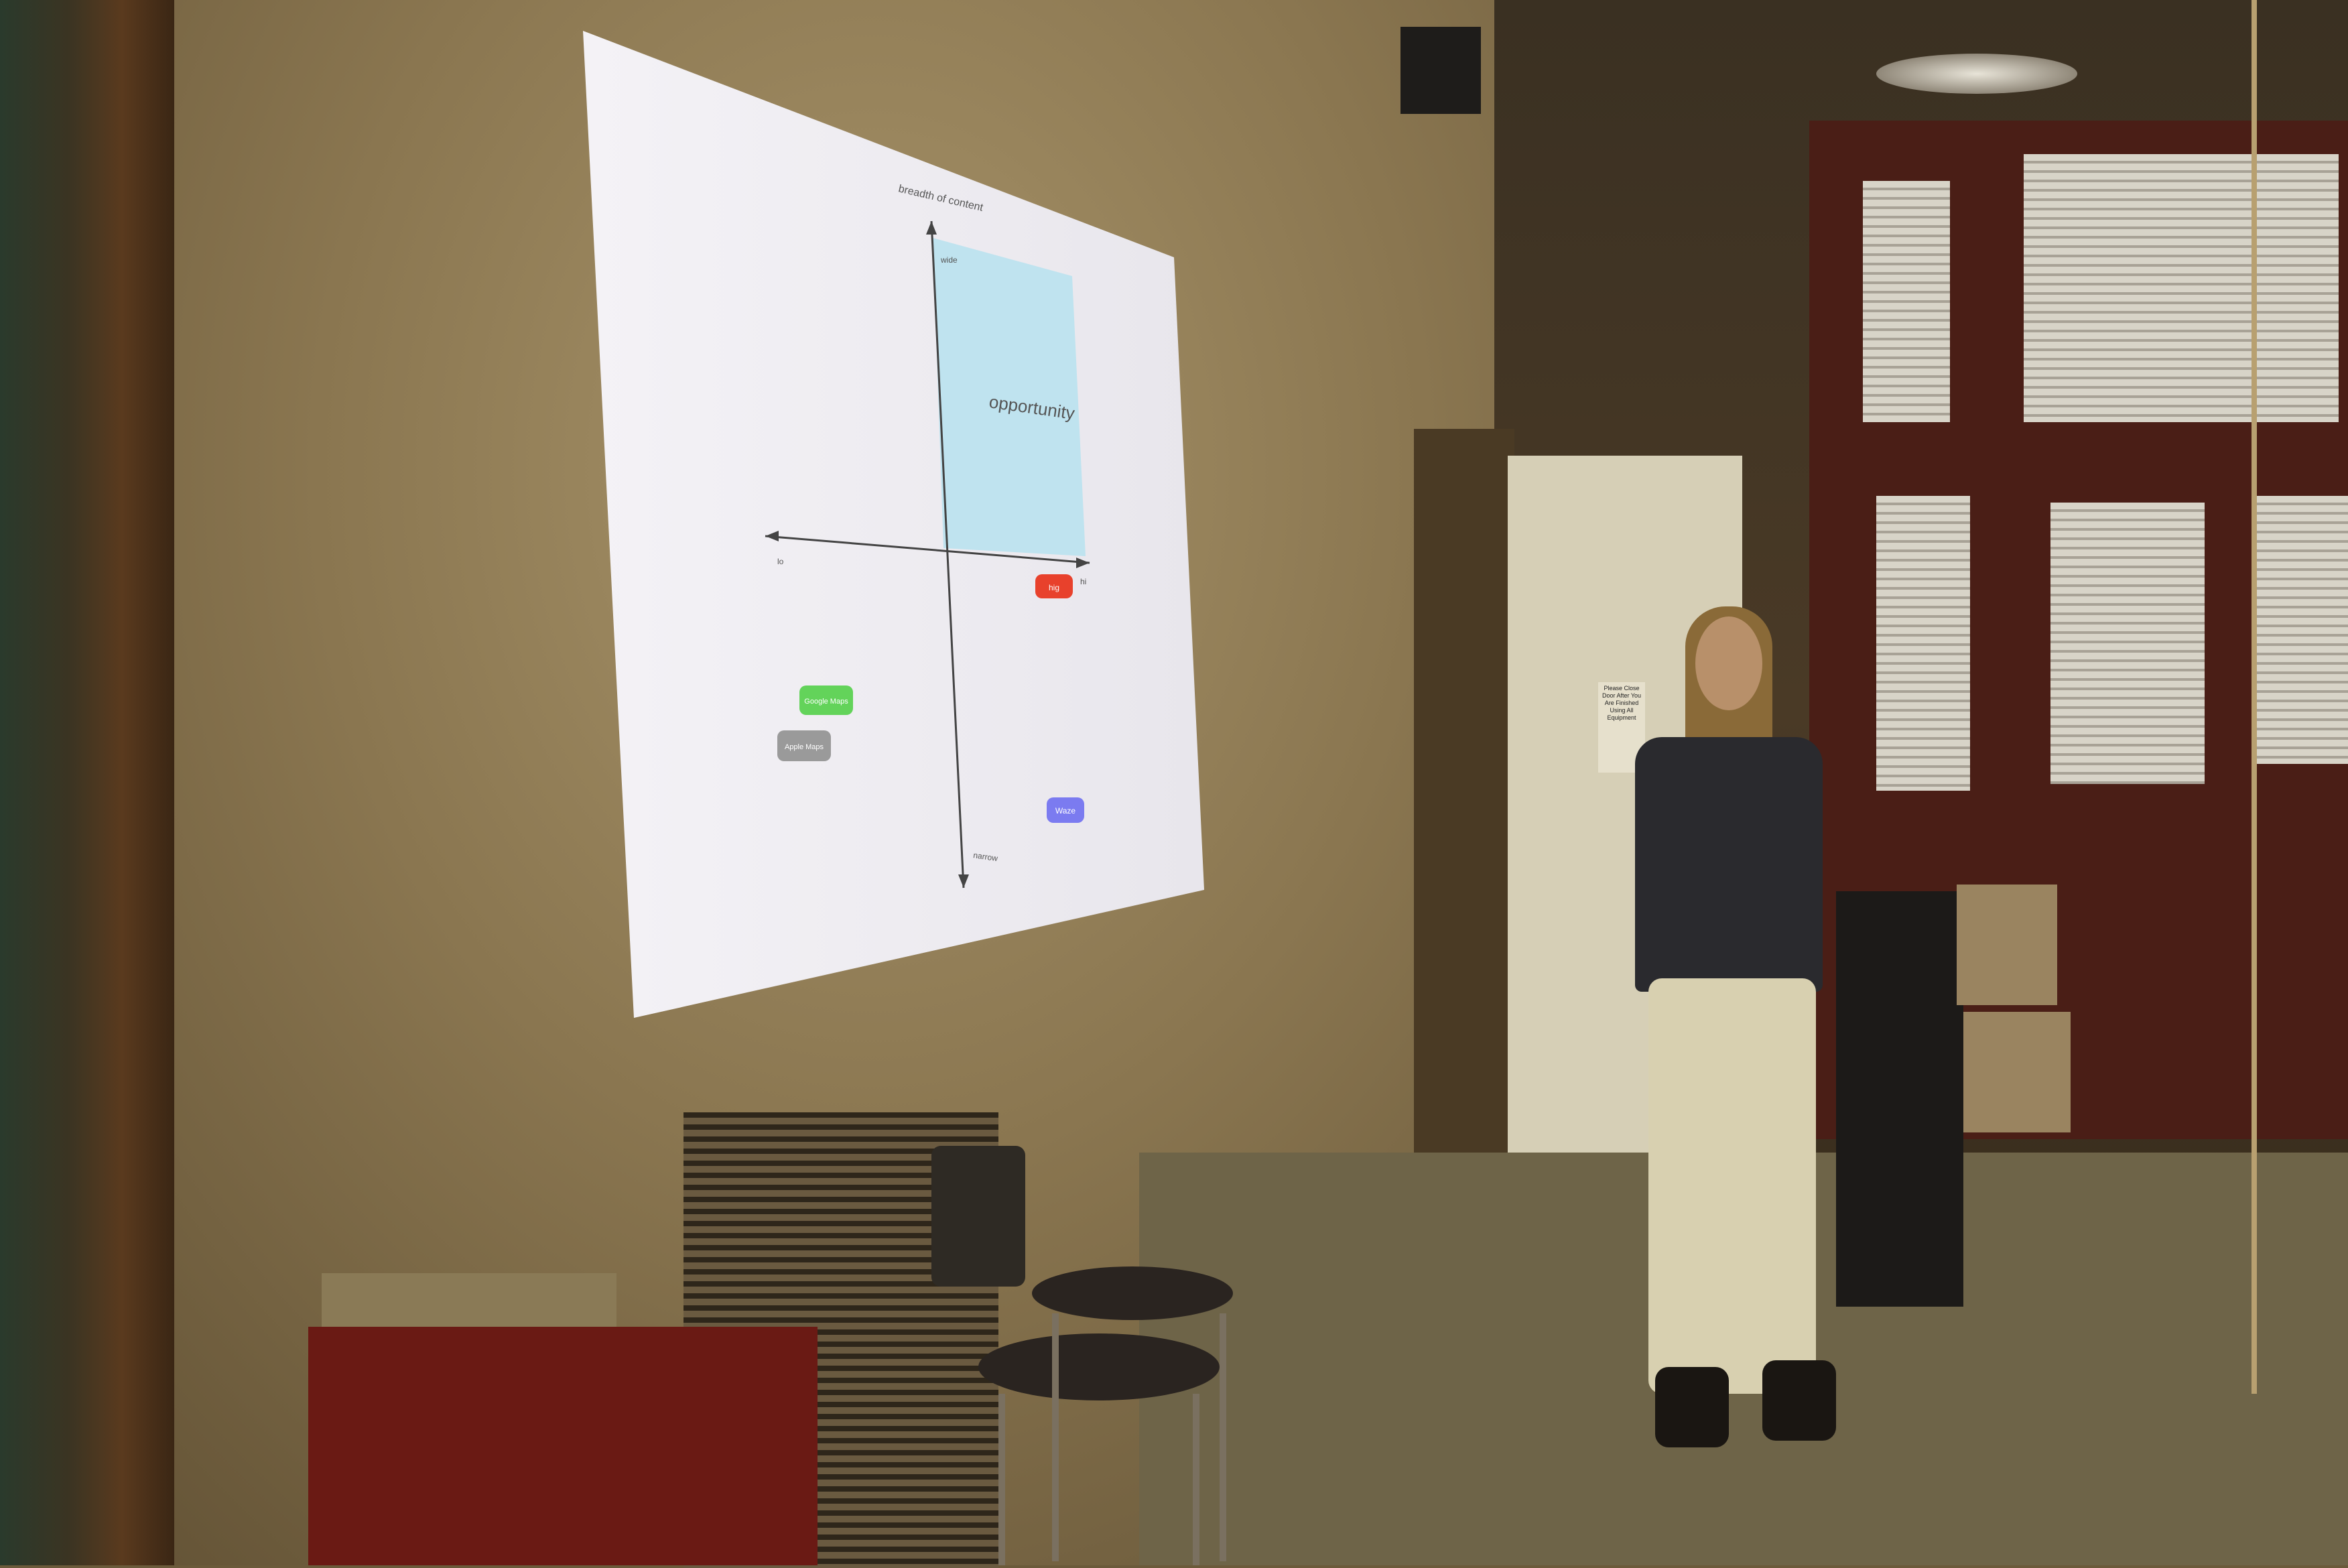 The width and height of the screenshot is (2348, 1568). I want to click on chip-apple-maps: Apple Maps, so click(804, 745).